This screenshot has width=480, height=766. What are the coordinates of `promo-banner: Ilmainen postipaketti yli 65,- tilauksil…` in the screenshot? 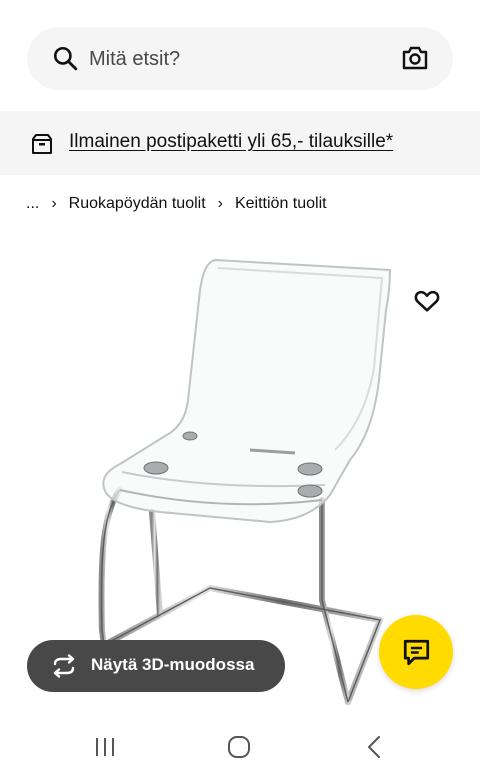 It's located at (240, 143).